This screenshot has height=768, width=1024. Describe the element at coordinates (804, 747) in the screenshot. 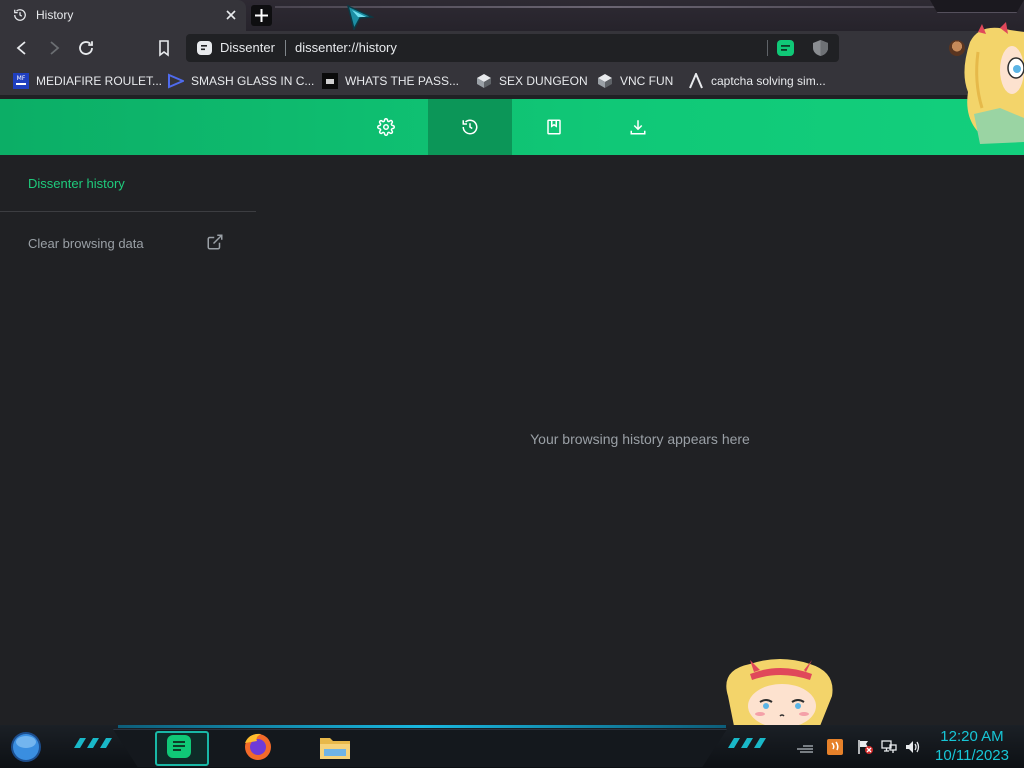

I see `show-hidden-icons-icon` at that location.